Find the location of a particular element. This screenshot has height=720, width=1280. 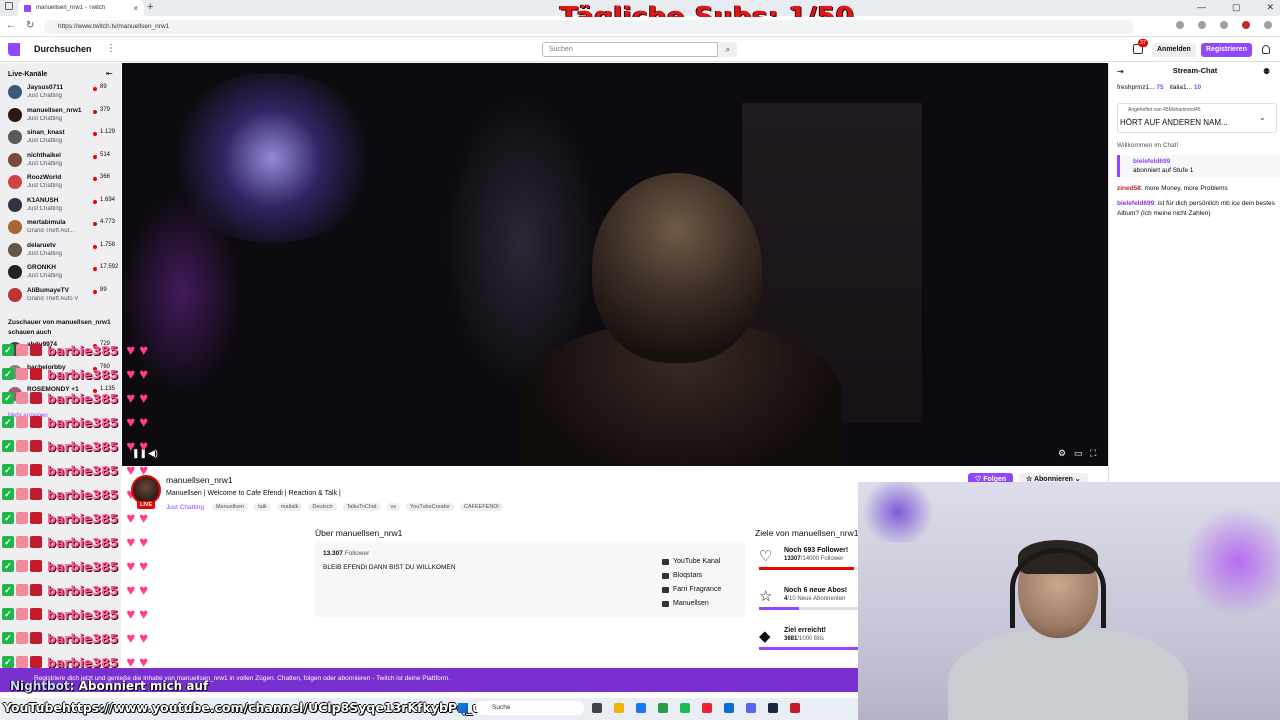

sidebar-channel: manuellsen_nrw1 Just Chatting 379 is located at coordinates (60, 116).